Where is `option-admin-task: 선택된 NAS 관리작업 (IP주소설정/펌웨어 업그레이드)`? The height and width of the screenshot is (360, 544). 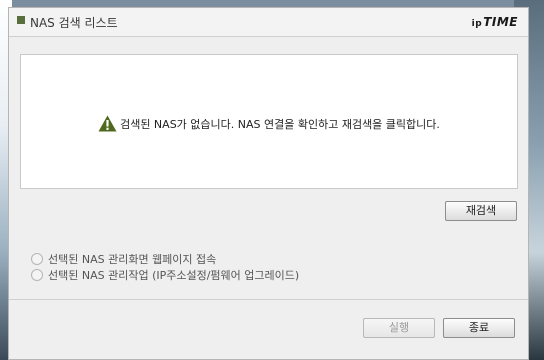 option-admin-task: 선택된 NAS 관리작업 (IP주소설정/펌웨어 업그레이드) is located at coordinates (165, 275).